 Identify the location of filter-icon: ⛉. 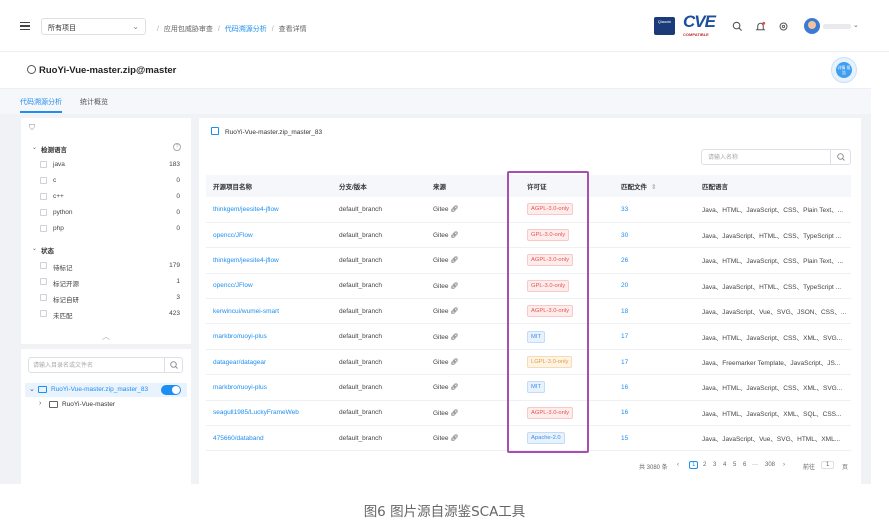
(32, 128).